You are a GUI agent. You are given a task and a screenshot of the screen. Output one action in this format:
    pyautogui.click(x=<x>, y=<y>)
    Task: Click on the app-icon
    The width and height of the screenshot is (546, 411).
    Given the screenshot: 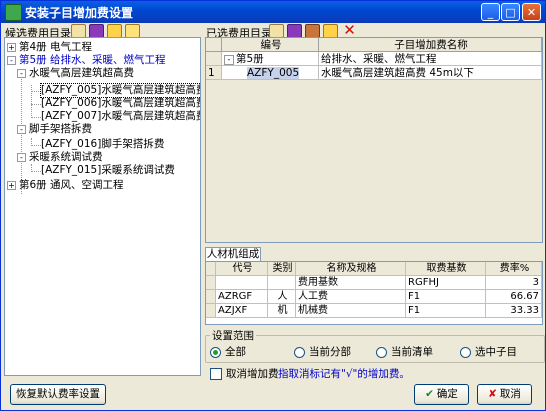 What is the action you would take?
    pyautogui.click(x=13, y=12)
    